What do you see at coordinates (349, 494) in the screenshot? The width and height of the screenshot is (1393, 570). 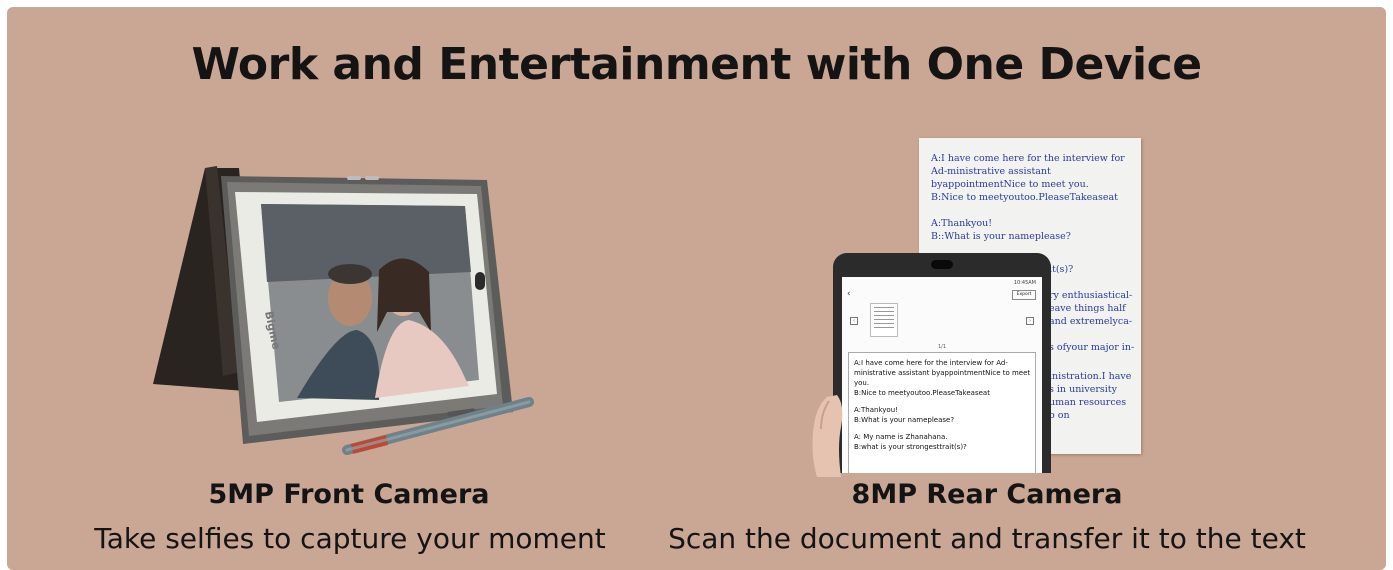 I see `front-camera-title: 5MP Front Camera` at bounding box center [349, 494].